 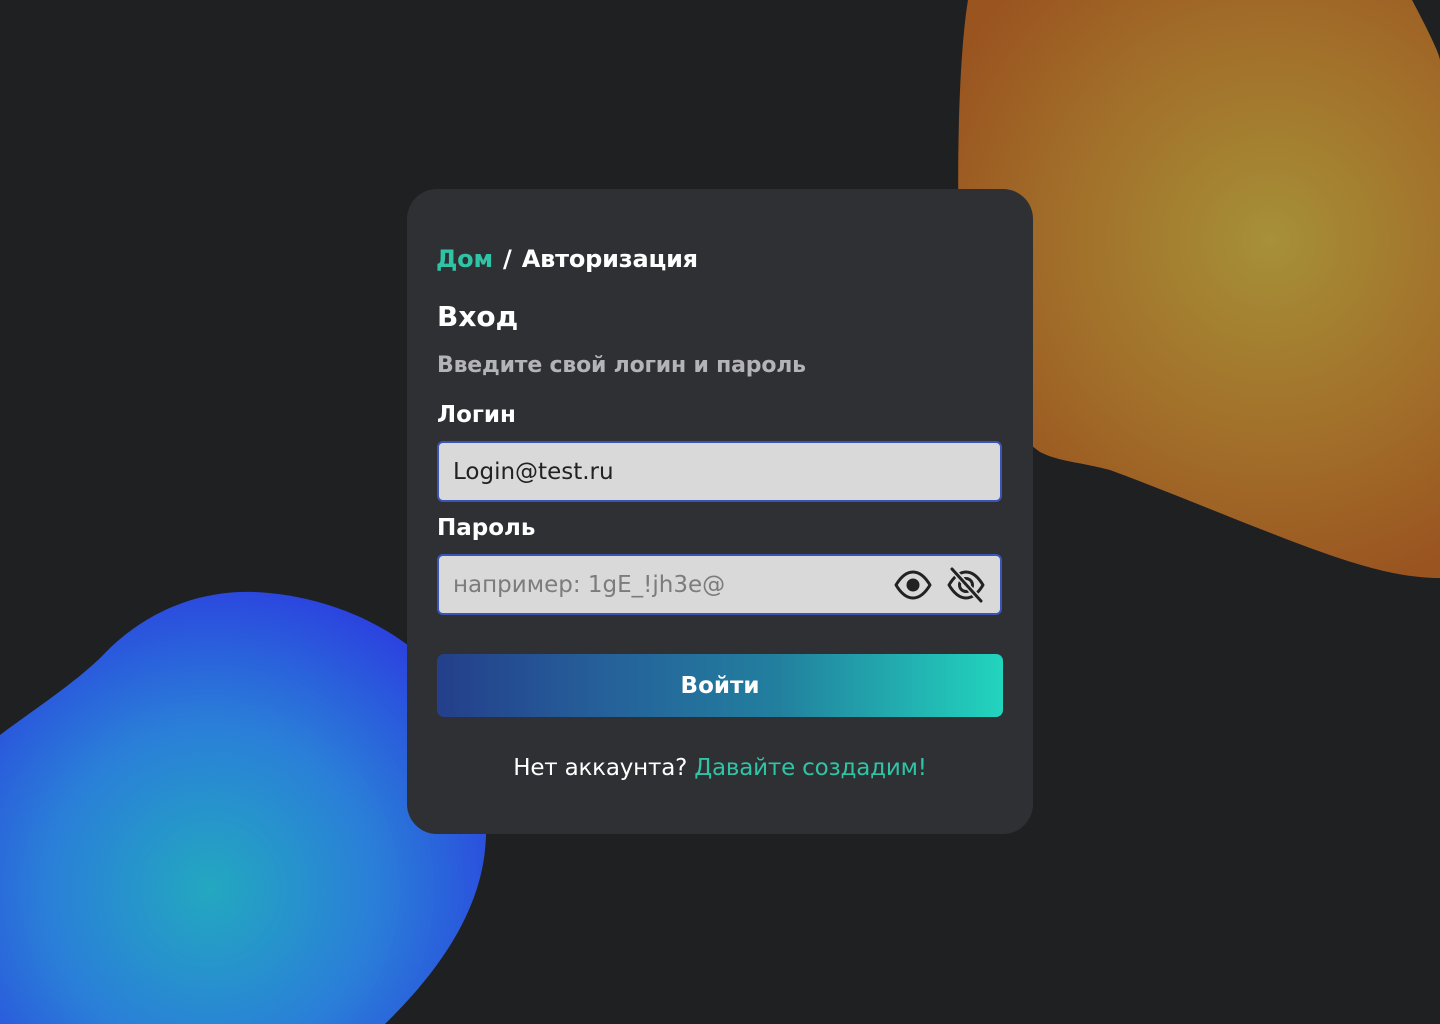 I want to click on signup-prompt-text: Нет аккаунта?, so click(x=600, y=768).